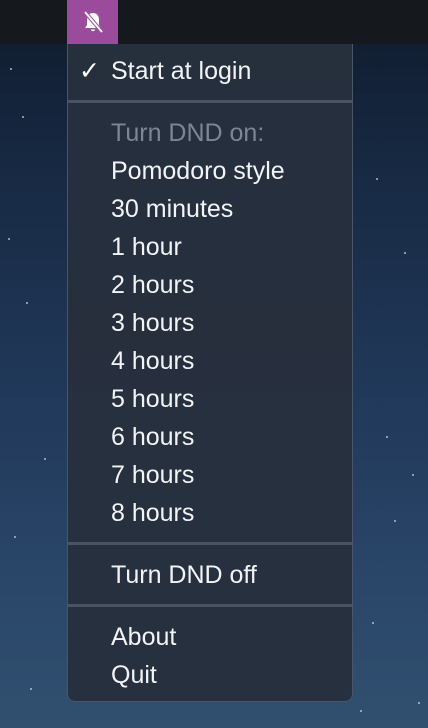 Image resolution: width=428 pixels, height=728 pixels. Describe the element at coordinates (226, 399) in the screenshot. I see `menu-item-5-hours: 5 hours` at that location.